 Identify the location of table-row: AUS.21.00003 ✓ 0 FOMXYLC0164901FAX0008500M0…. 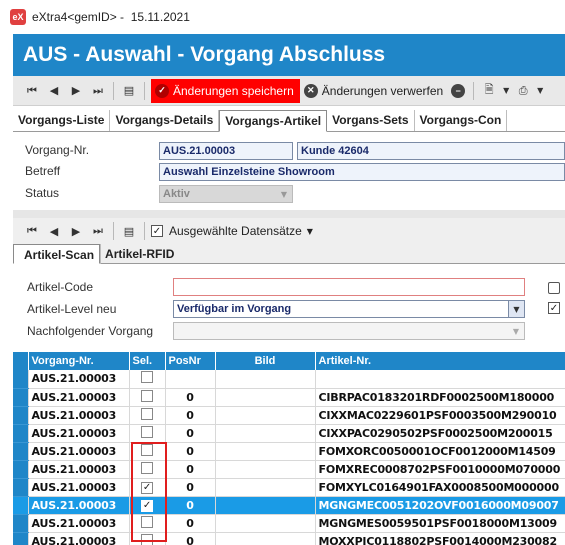
(289, 487).